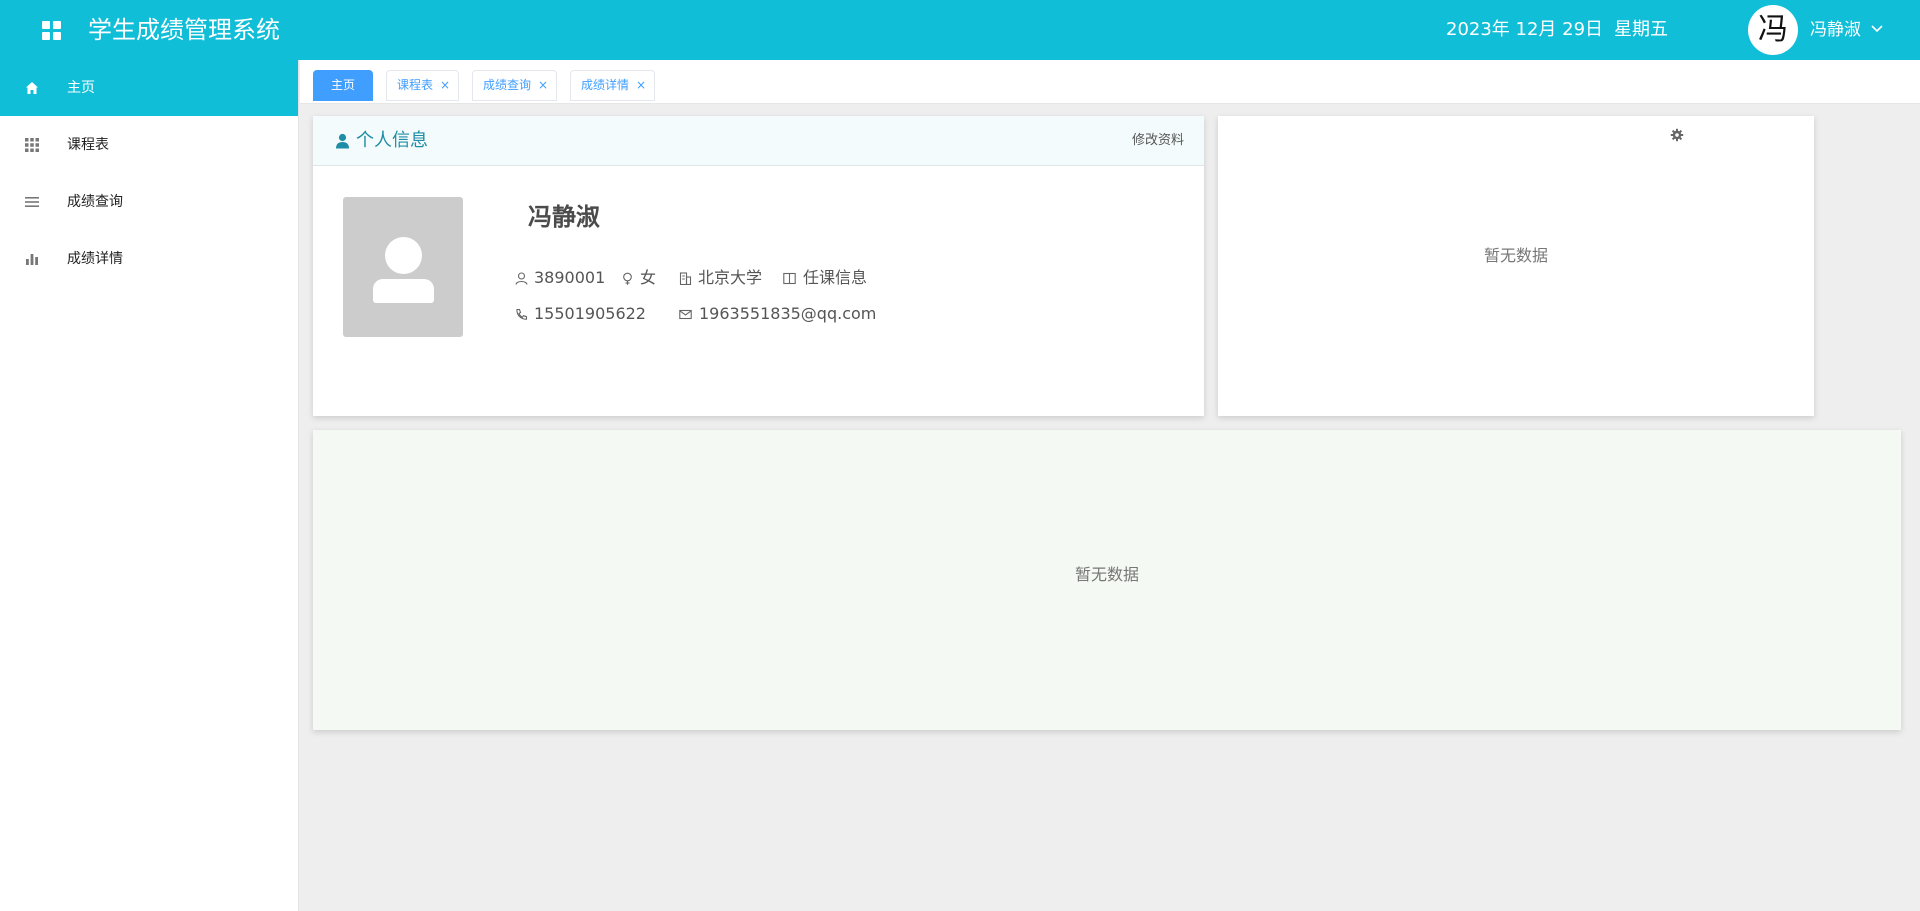 The height and width of the screenshot is (911, 1920). I want to click on mail-icon, so click(685, 314).